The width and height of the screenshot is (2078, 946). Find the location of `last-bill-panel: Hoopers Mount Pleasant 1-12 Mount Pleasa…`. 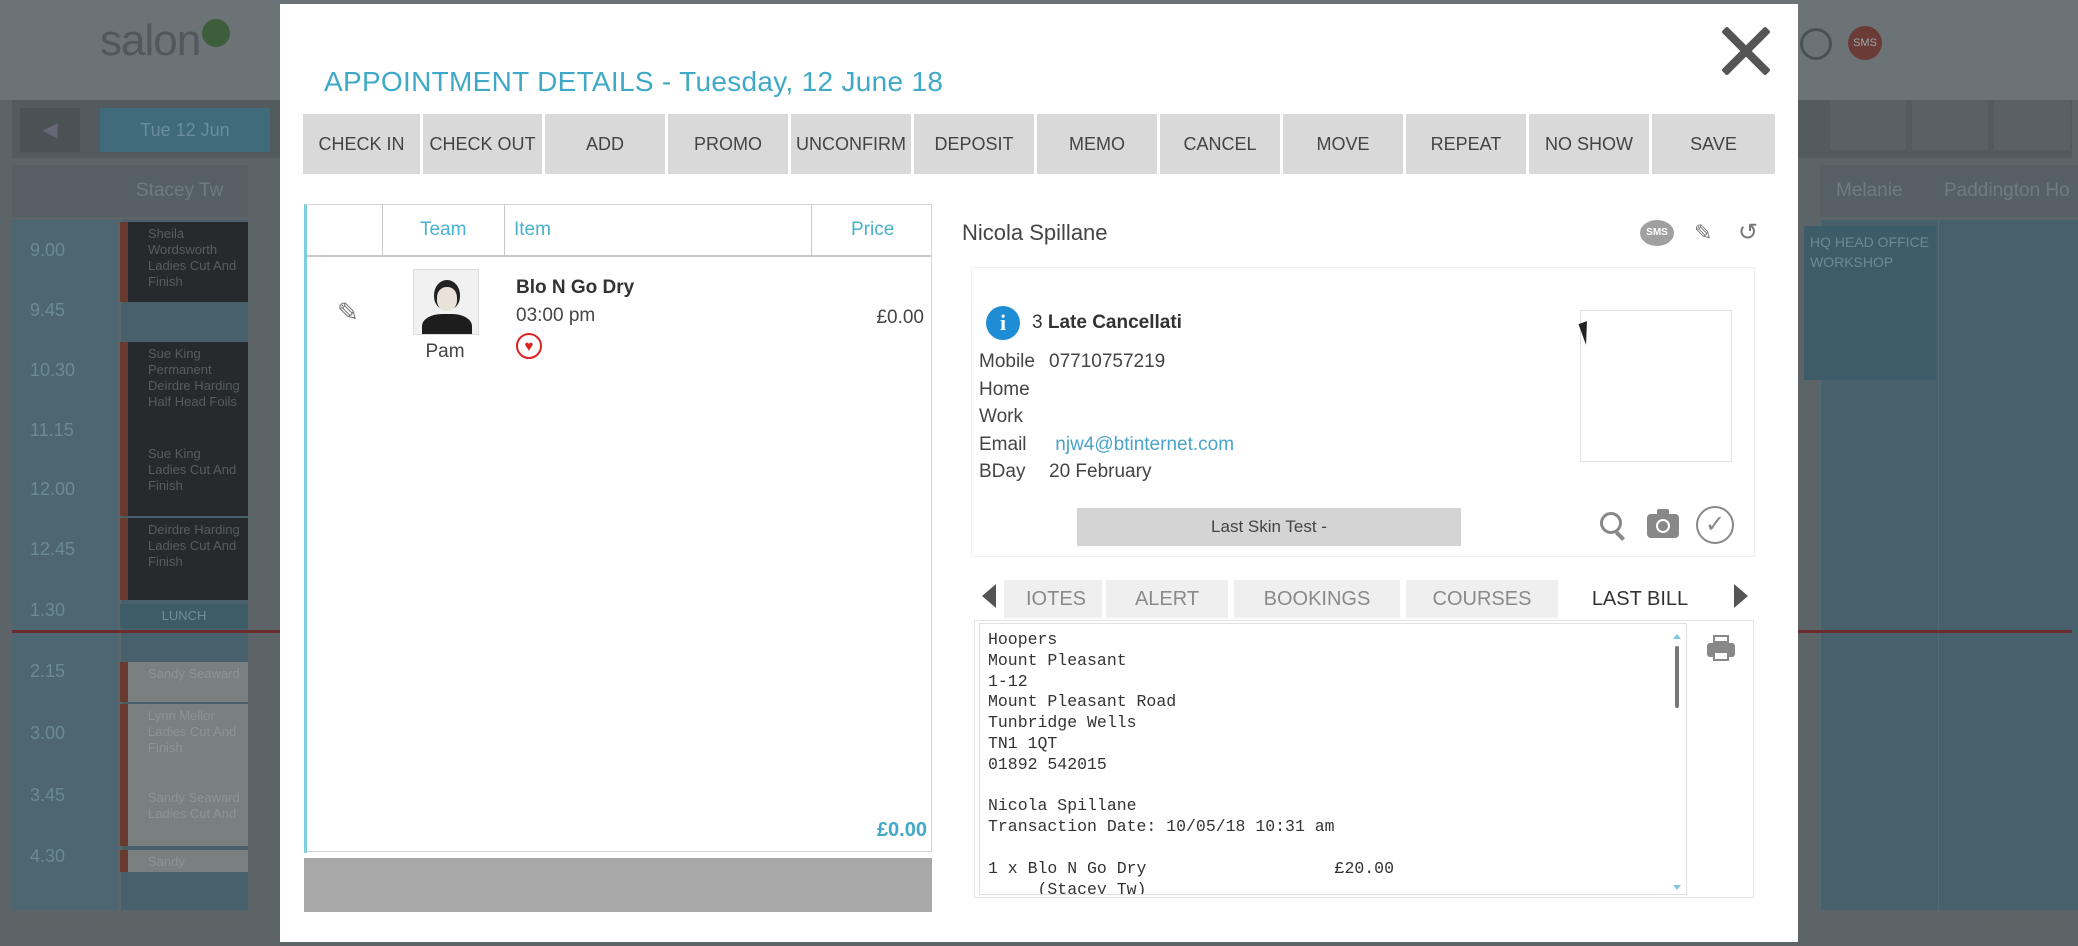

last-bill-panel: Hoopers Mount Pleasant 1-12 Mount Pleasa… is located at coordinates (1364, 759).